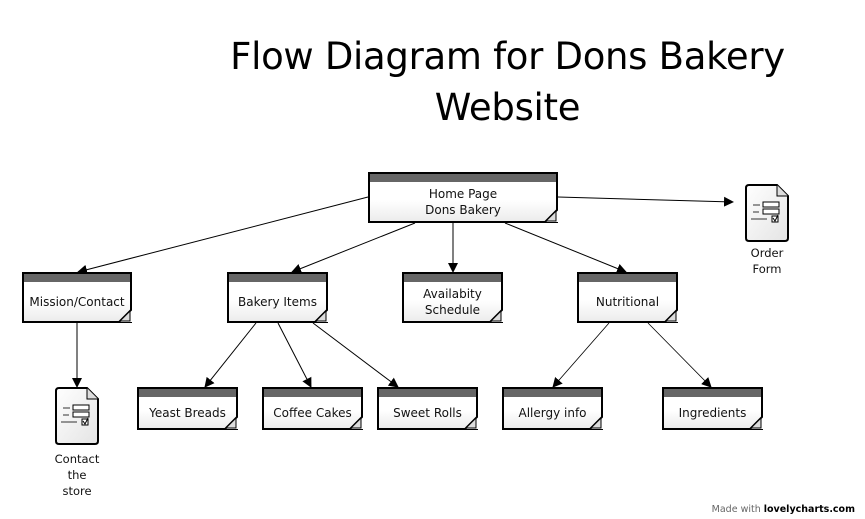 The height and width of the screenshot is (519, 865). What do you see at coordinates (223, 235) in the screenshot?
I see `edge-home-mission` at bounding box center [223, 235].